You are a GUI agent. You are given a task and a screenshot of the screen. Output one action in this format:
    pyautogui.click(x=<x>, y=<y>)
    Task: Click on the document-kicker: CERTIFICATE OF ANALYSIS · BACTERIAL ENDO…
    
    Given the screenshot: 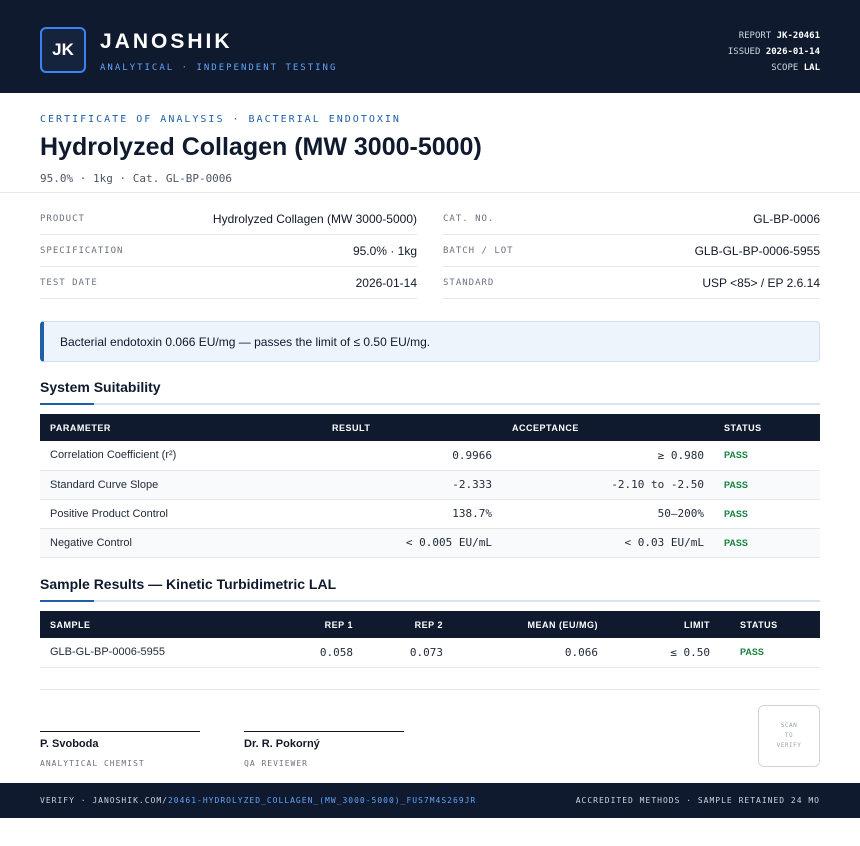 What is the action you would take?
    pyautogui.click(x=220, y=119)
    